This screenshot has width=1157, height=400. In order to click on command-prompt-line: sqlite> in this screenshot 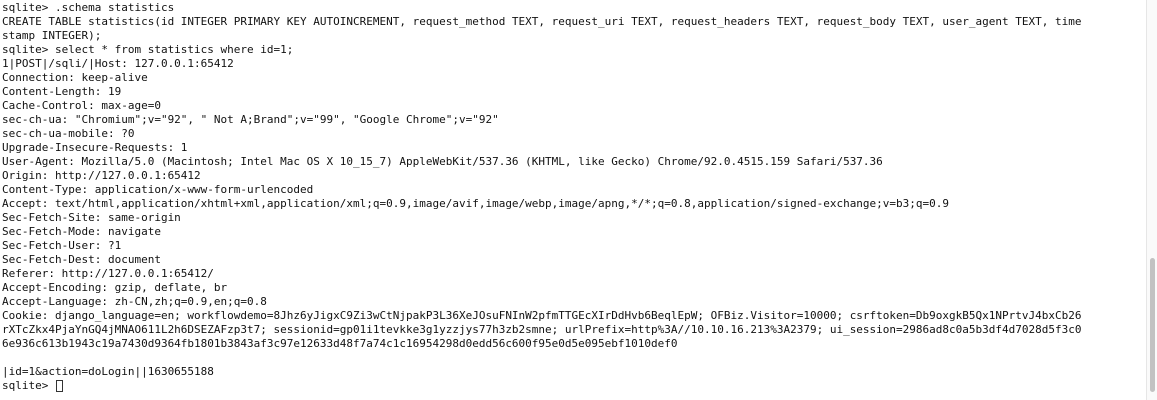, I will do `click(574, 386)`.